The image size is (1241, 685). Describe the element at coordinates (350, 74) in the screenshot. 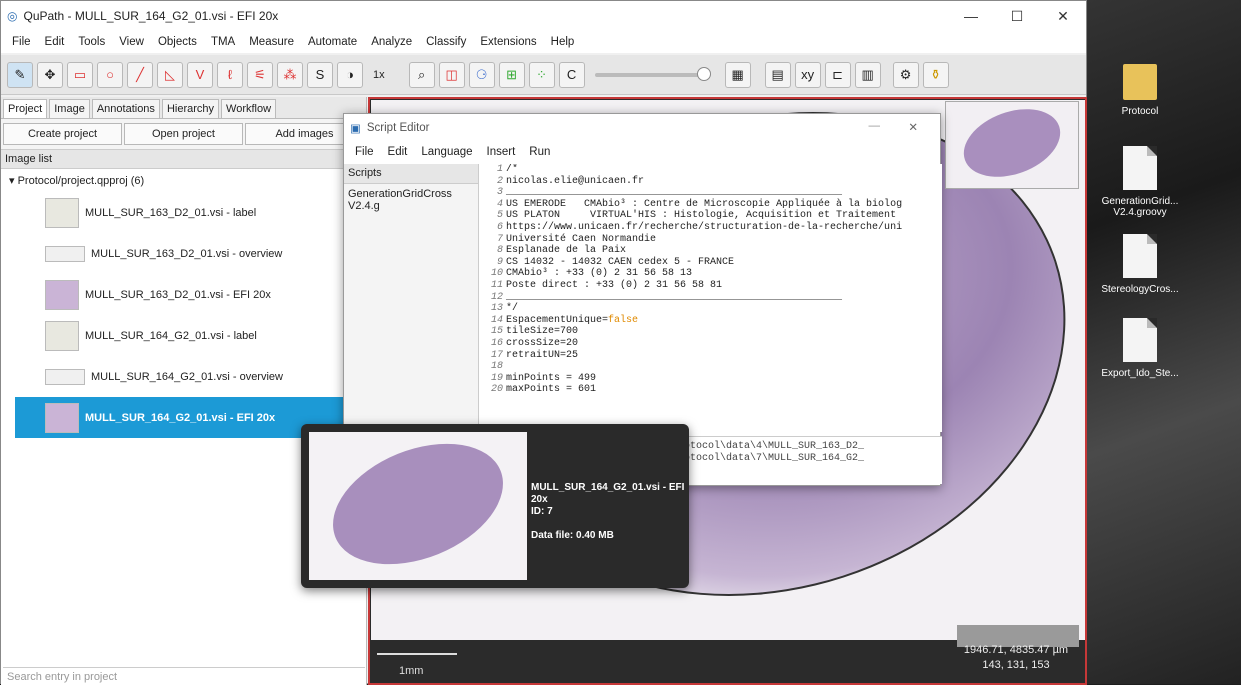

I see `brightness-contrast-icon: ◑` at that location.